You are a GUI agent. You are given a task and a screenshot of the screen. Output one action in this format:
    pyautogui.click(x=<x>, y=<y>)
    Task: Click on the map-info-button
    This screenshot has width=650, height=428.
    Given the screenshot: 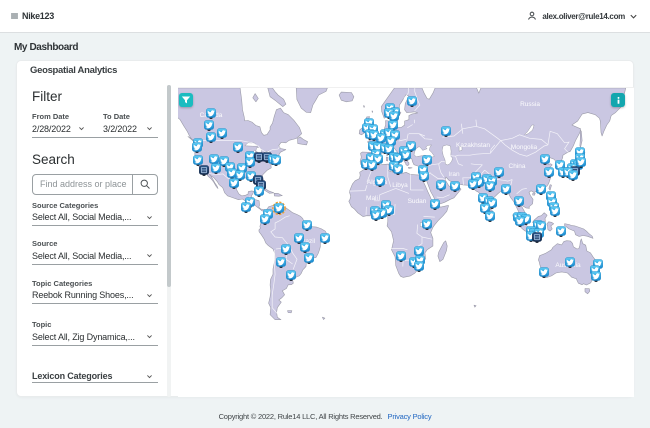 What is the action you would take?
    pyautogui.click(x=618, y=100)
    